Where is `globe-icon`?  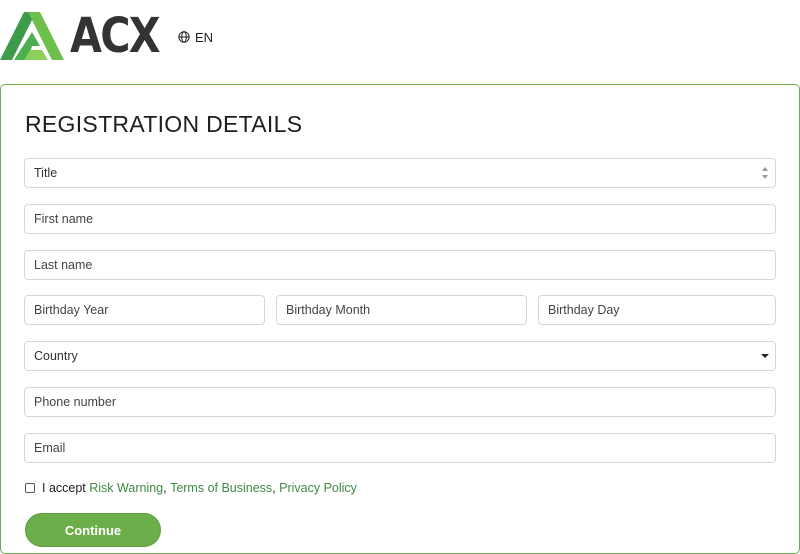
globe-icon is located at coordinates (184, 37).